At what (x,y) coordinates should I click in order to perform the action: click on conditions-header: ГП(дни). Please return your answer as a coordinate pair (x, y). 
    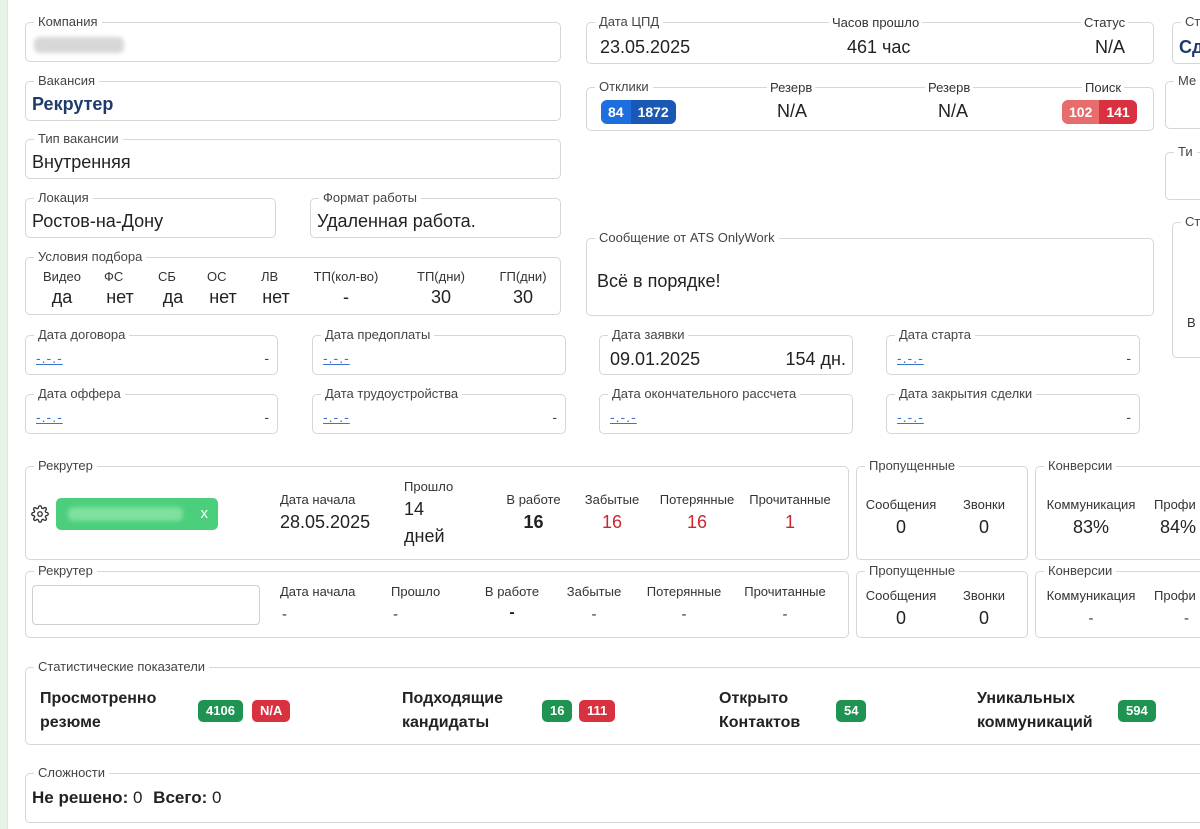
    Looking at the image, I should click on (523, 276).